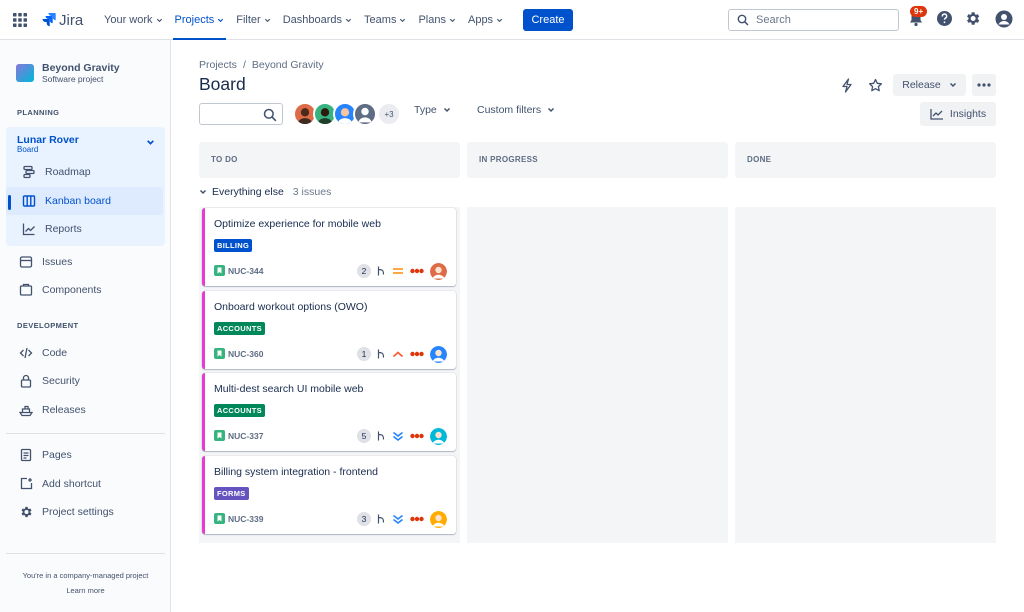  What do you see at coordinates (218, 65) in the screenshot?
I see `breadcrumb-projects: Projects` at bounding box center [218, 65].